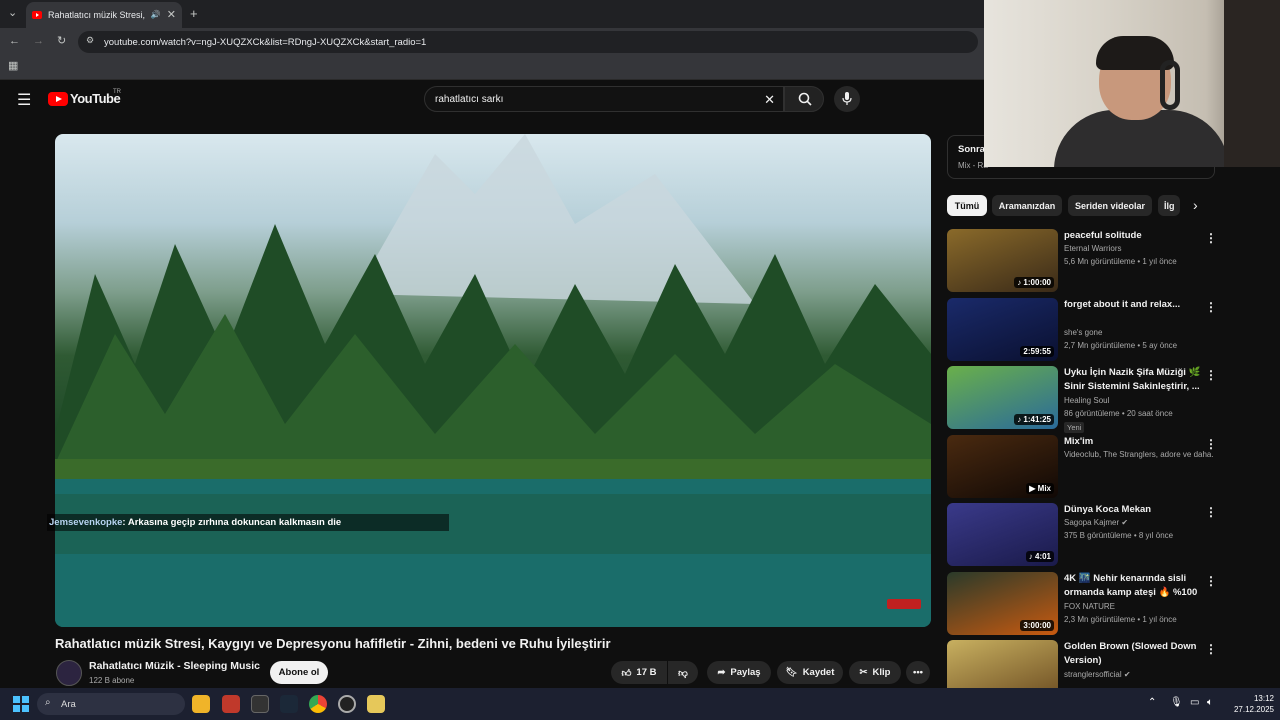  What do you see at coordinates (347, 704) in the screenshot?
I see `obs-icon` at bounding box center [347, 704].